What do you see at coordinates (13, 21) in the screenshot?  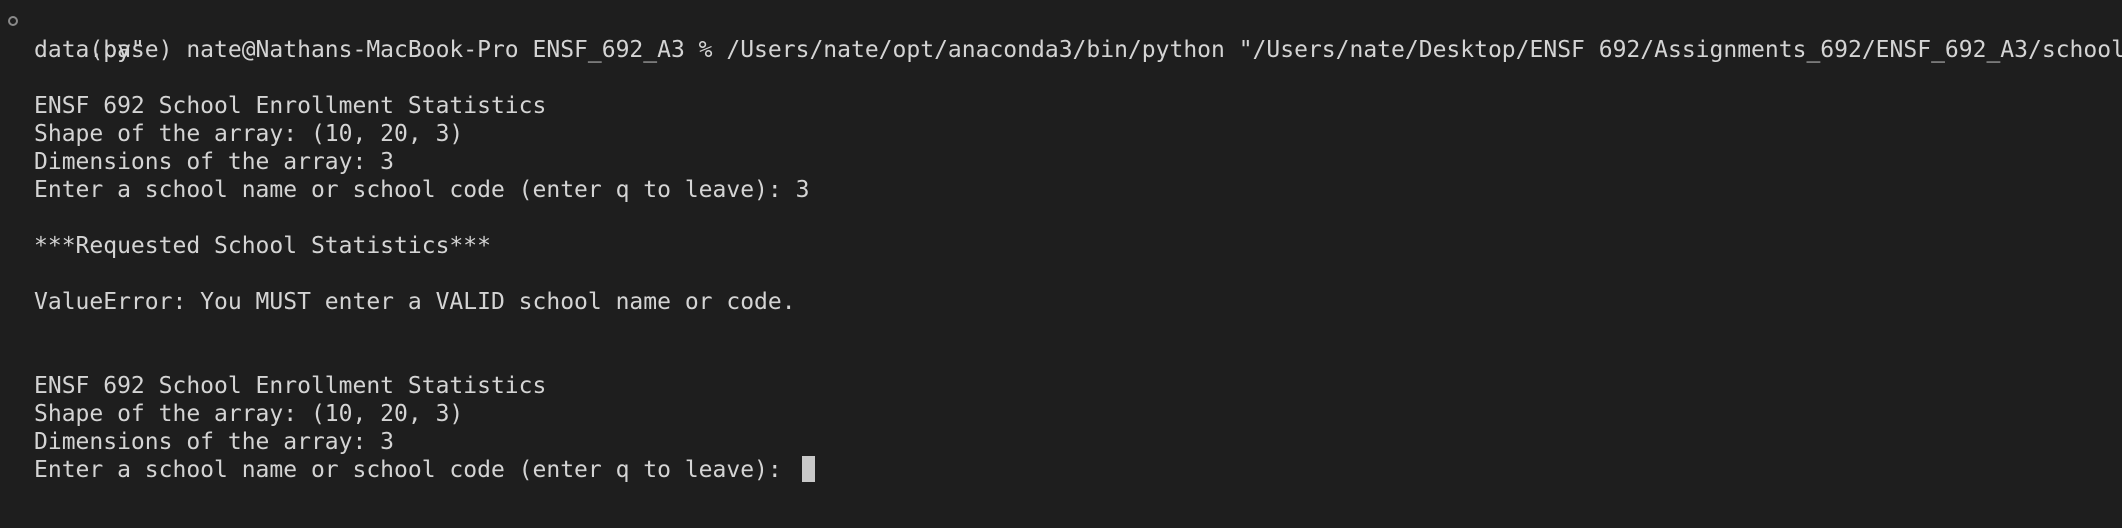 I see `command-status-circle-icon` at bounding box center [13, 21].